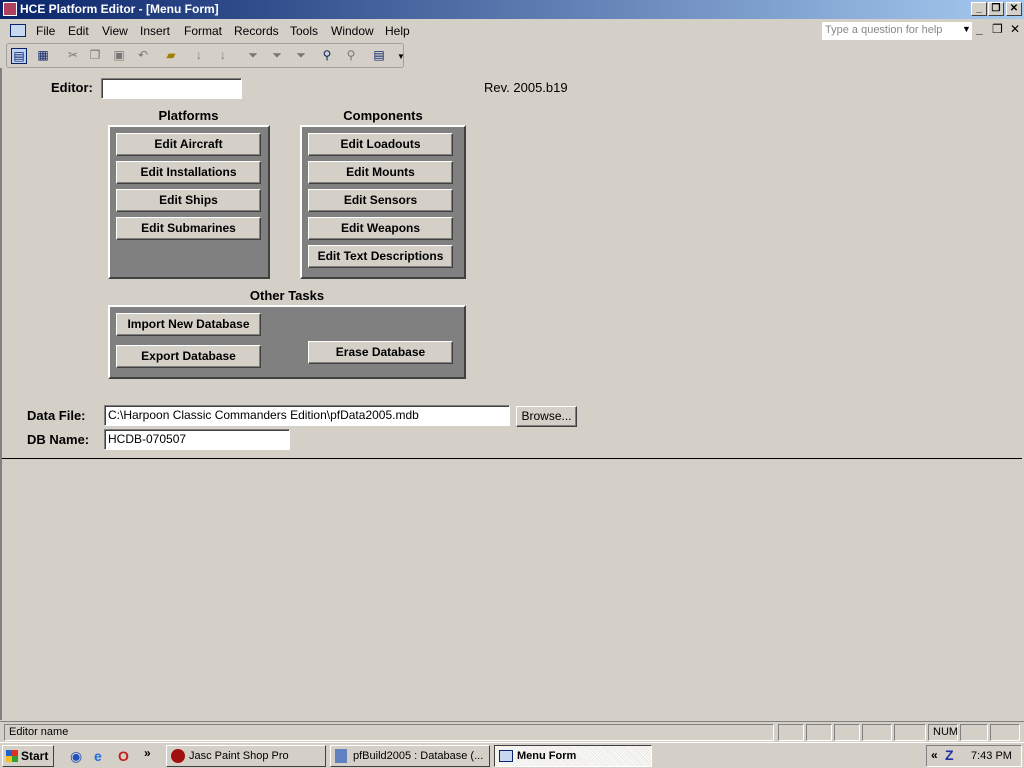 Image resolution: width=1024 pixels, height=768 pixels. Describe the element at coordinates (991, 756) in the screenshot. I see `clock: 7:43 PM` at that location.